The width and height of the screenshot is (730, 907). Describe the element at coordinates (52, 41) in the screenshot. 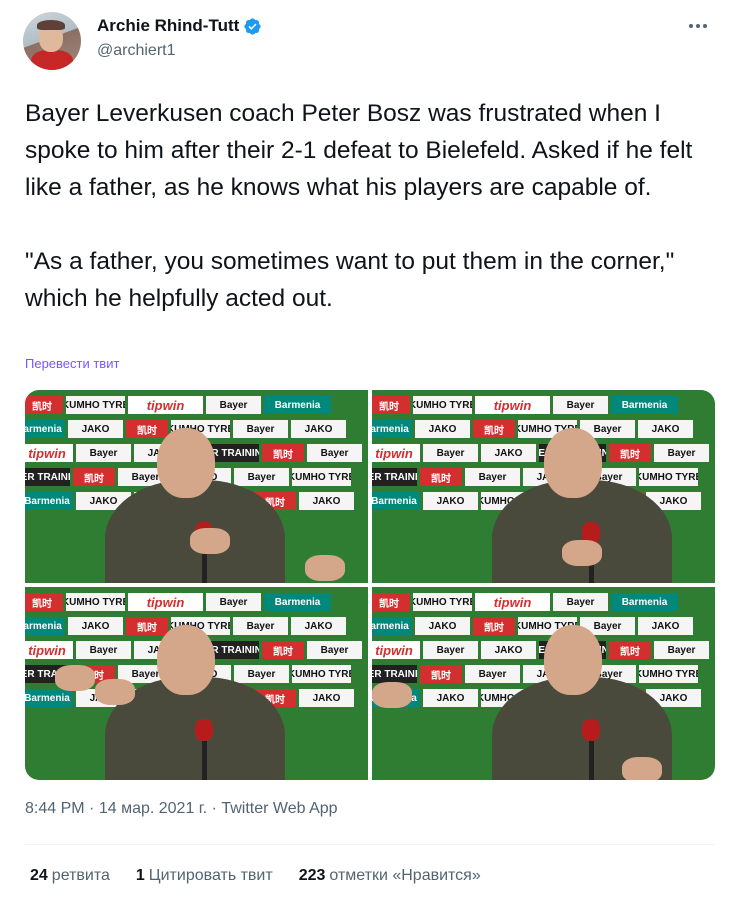

I see `avatar` at that location.